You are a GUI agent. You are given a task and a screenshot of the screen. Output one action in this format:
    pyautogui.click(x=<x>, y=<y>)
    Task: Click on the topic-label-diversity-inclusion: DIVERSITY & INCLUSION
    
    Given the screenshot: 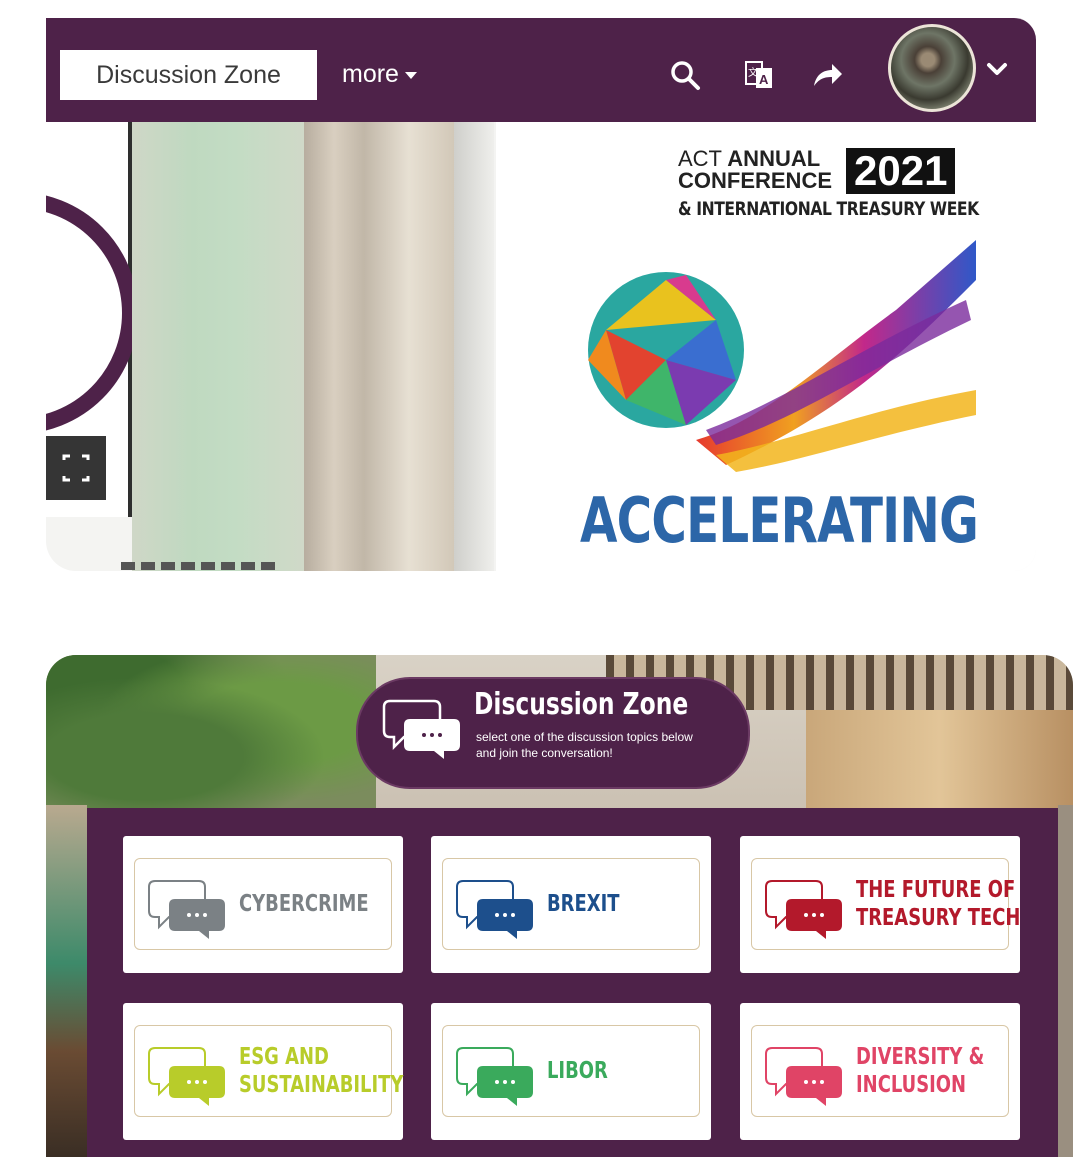 What is the action you would take?
    pyautogui.click(x=920, y=1071)
    